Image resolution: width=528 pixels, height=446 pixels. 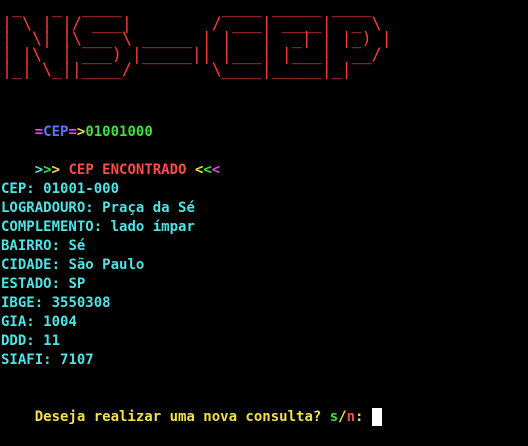 I want to click on result-field-cep: CEP: 01001-000, so click(x=60, y=189).